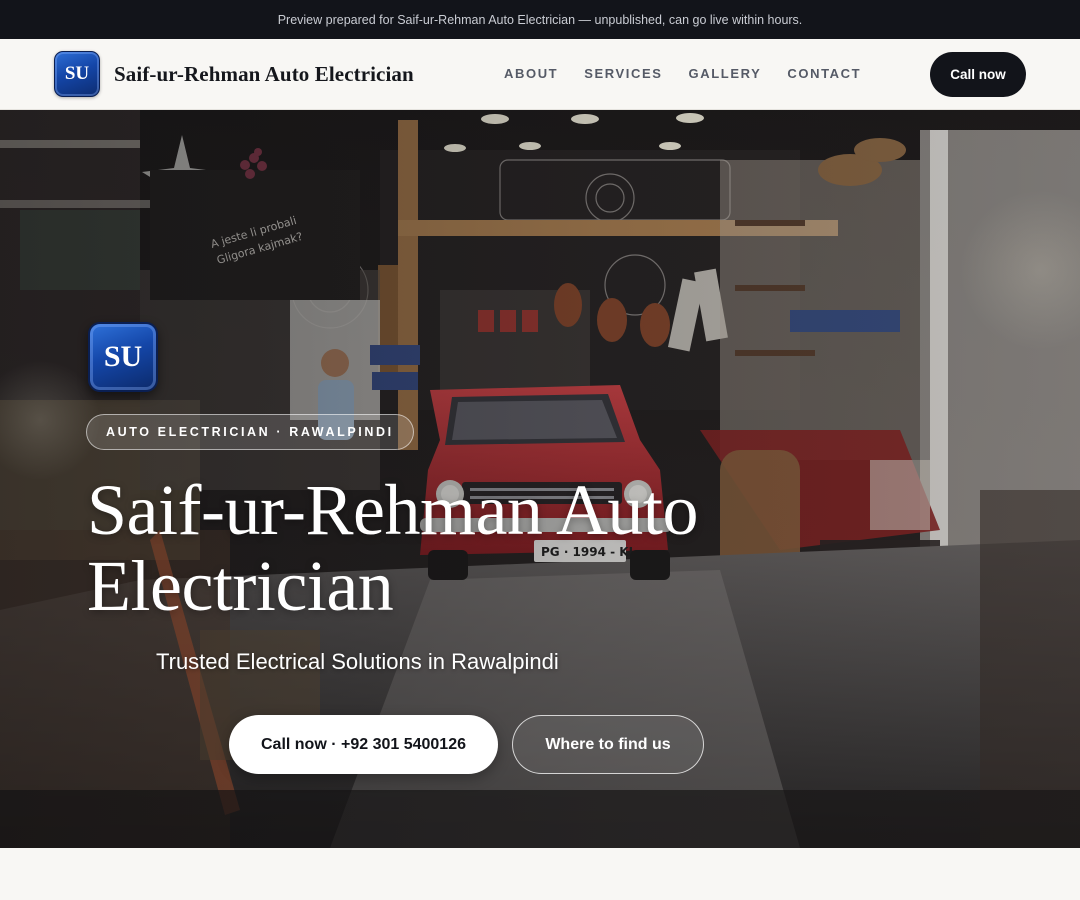  I want to click on hero-tag: AUTO ELECTRICIAN · RAWALPINDI, so click(250, 432).